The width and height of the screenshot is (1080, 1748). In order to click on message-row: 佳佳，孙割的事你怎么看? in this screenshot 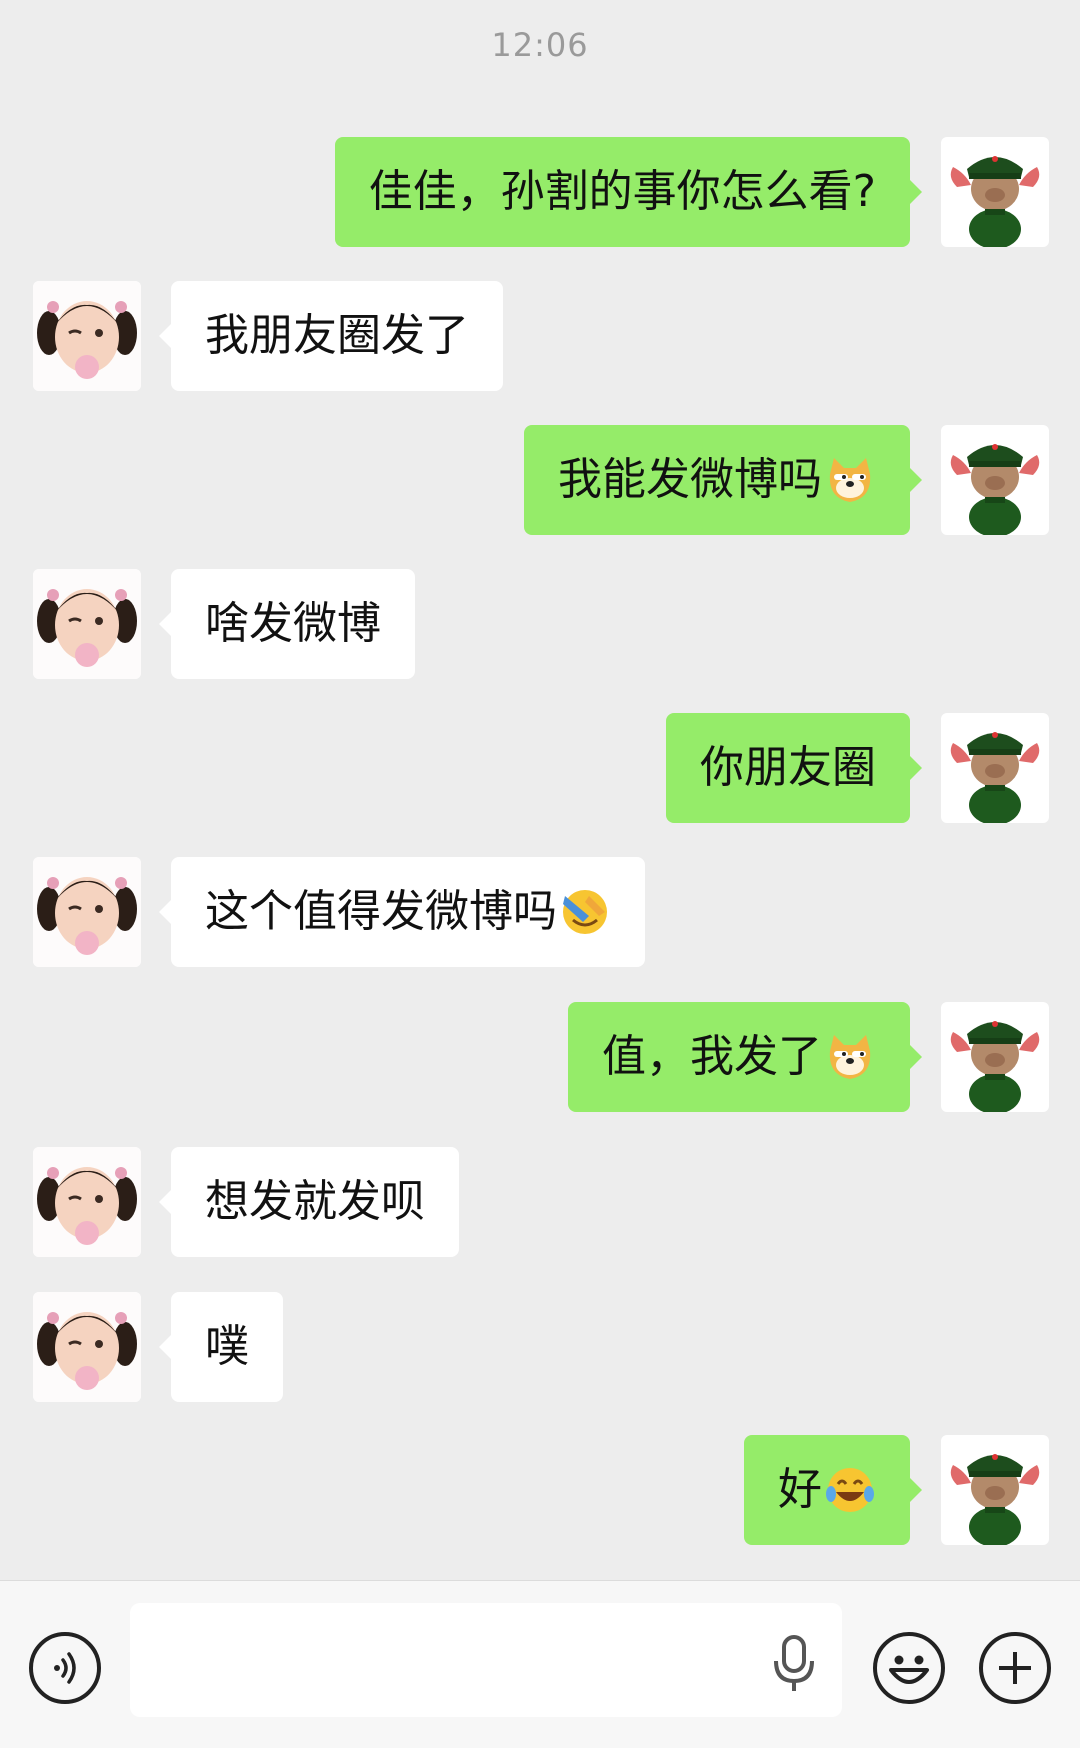, I will do `click(540, 193)`.